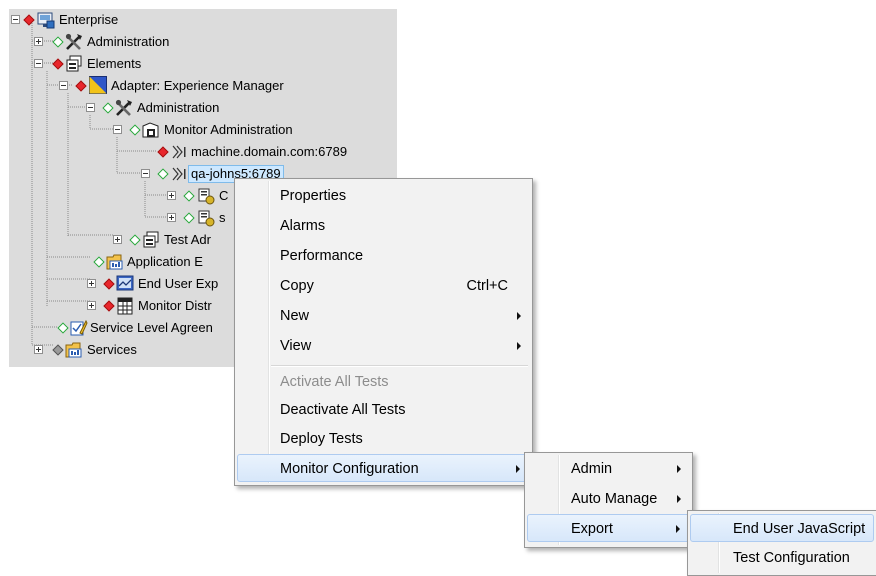 This screenshot has width=876, height=576. What do you see at coordinates (383, 439) in the screenshot?
I see `menu-item-deploy-tests: Deploy Tests` at bounding box center [383, 439].